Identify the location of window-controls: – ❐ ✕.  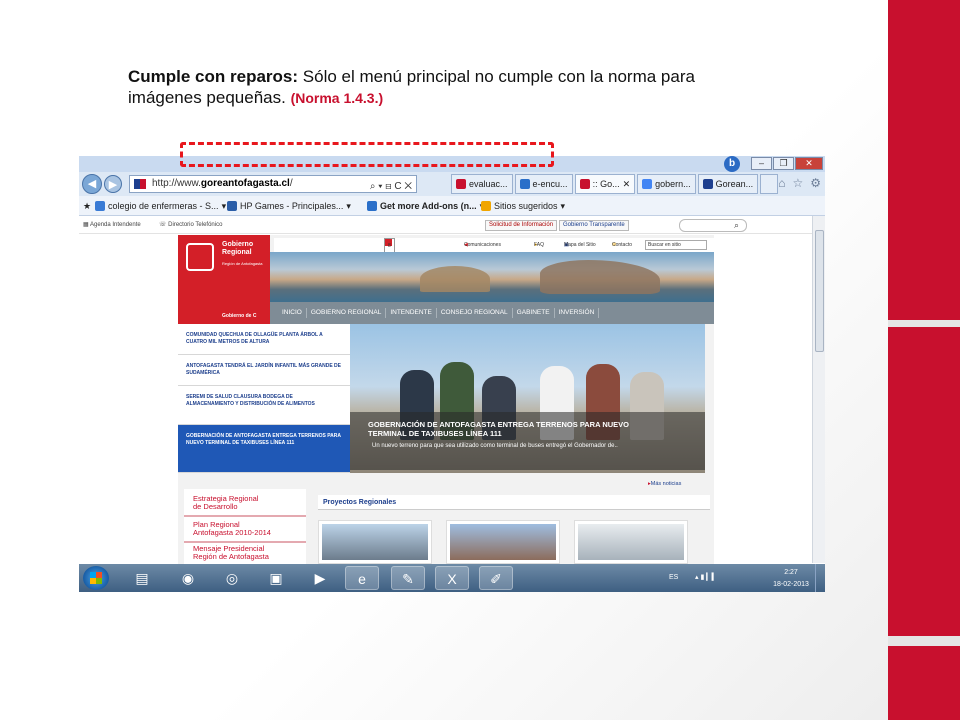
(787, 163).